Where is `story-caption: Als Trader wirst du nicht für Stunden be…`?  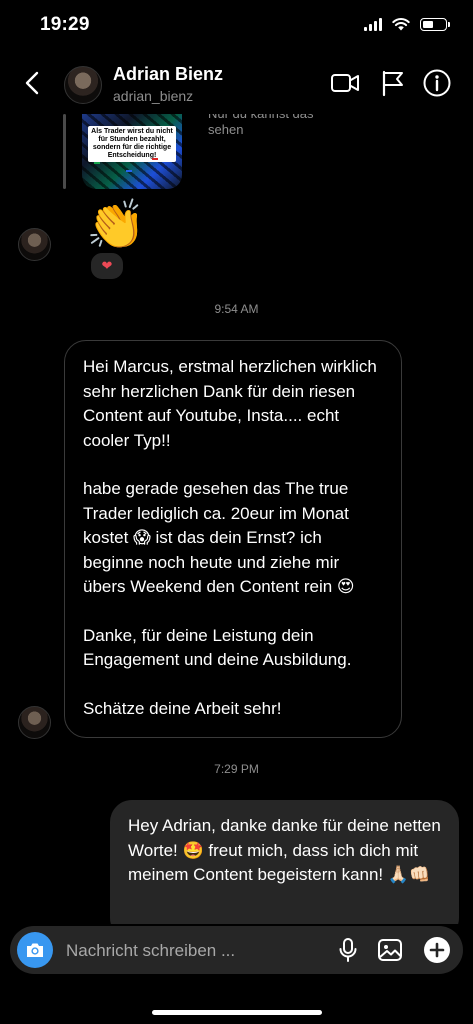
story-caption: Als Trader wirst du nicht für Stunden be… is located at coordinates (132, 144).